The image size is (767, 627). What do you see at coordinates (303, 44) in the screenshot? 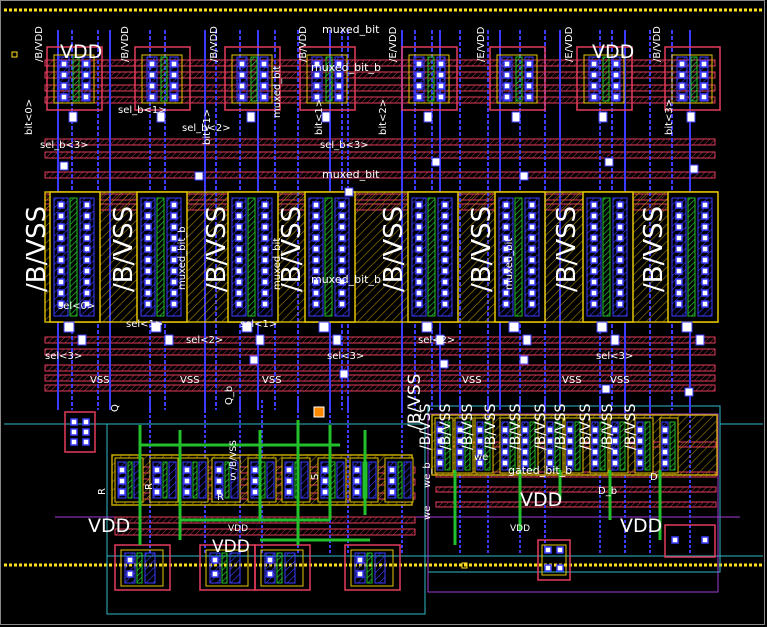
I see `vdd-net-label-3: /B/VDD` at bounding box center [303, 44].